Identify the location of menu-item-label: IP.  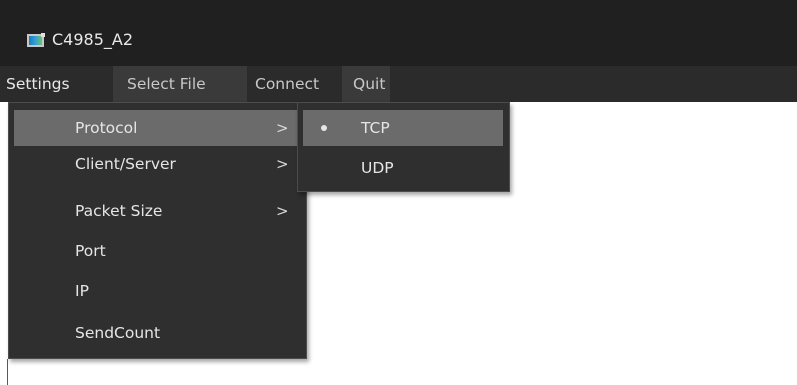
(82, 291).